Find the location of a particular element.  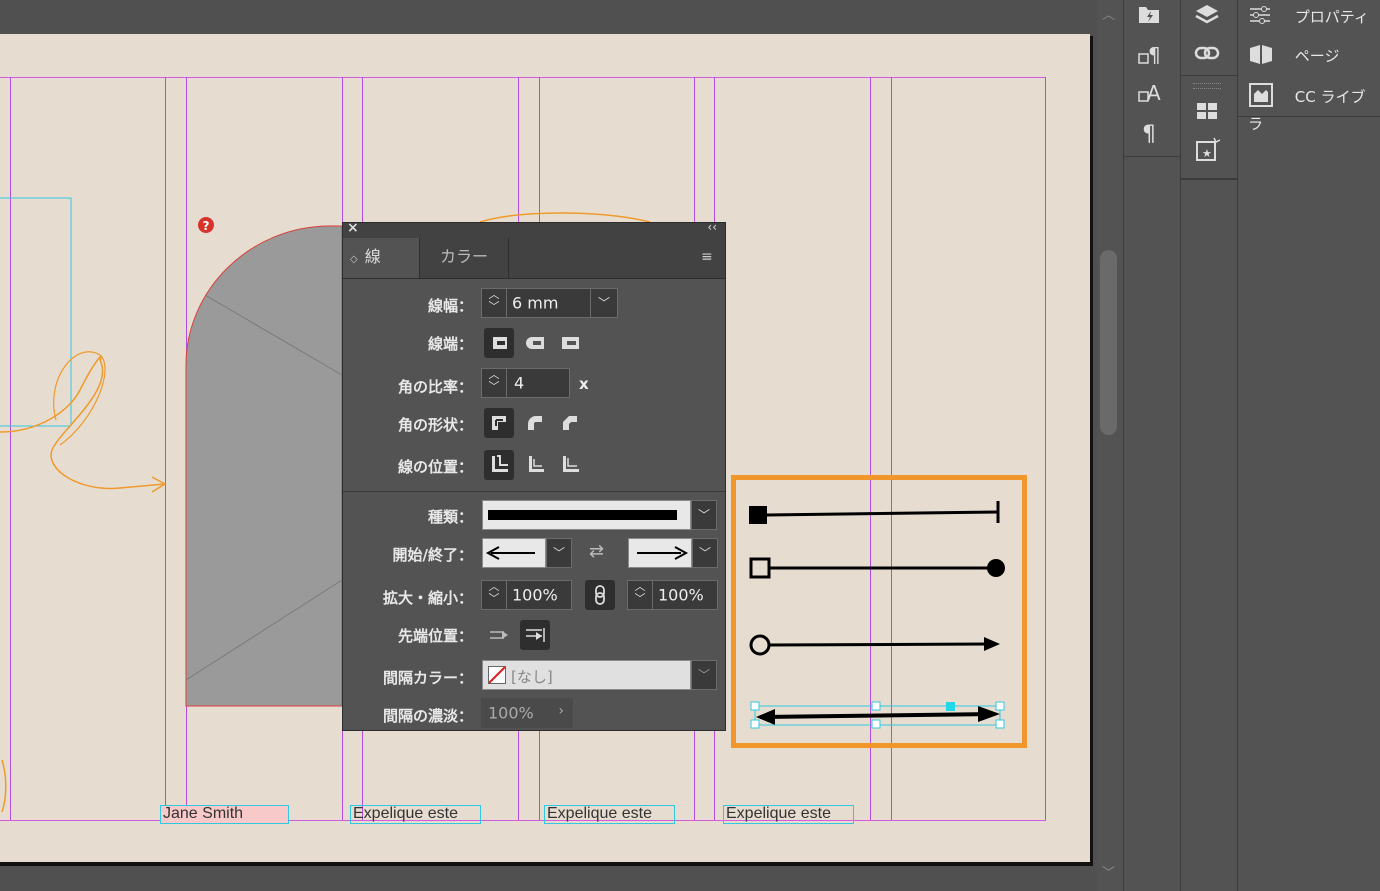

miter-join-button is located at coordinates (499, 423).